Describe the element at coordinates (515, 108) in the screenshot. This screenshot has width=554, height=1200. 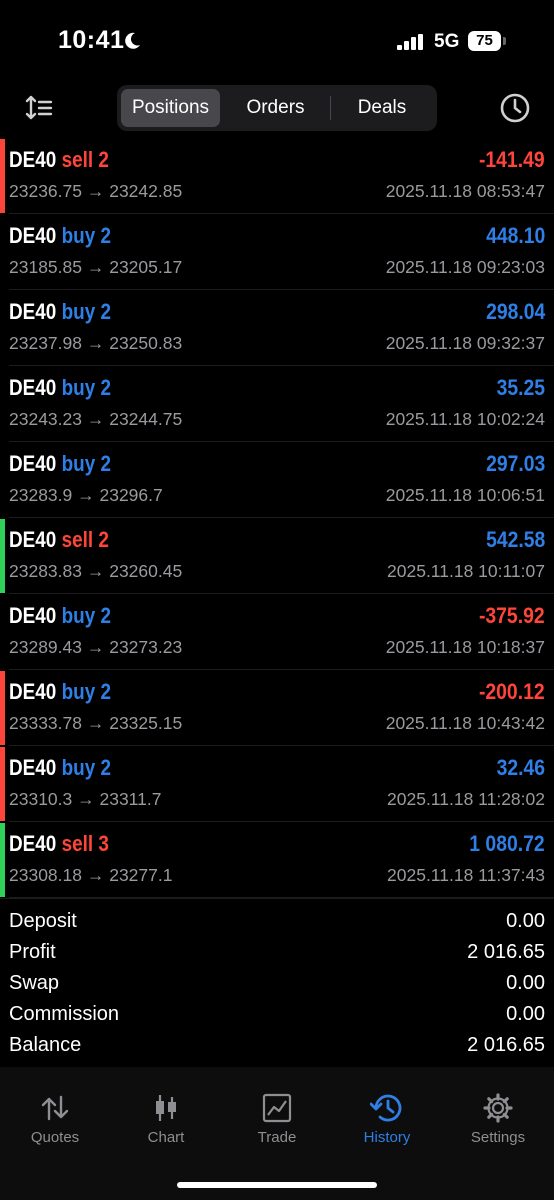
I see `clock-icon` at that location.